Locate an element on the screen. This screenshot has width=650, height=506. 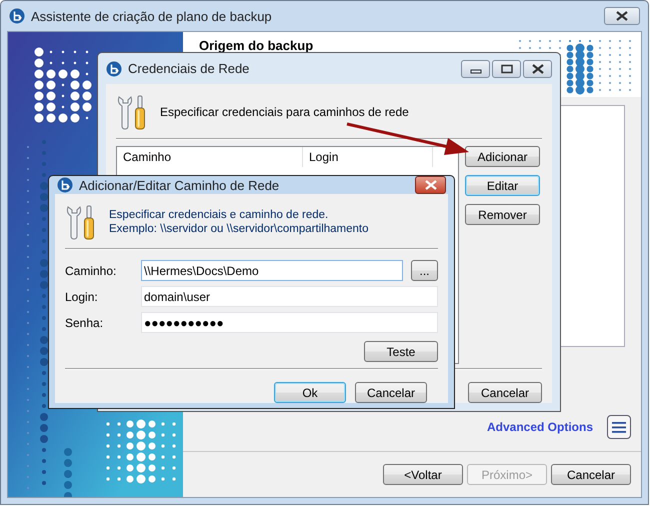
window-title: Adicionar/Editar Caminho de Rede is located at coordinates (179, 185).